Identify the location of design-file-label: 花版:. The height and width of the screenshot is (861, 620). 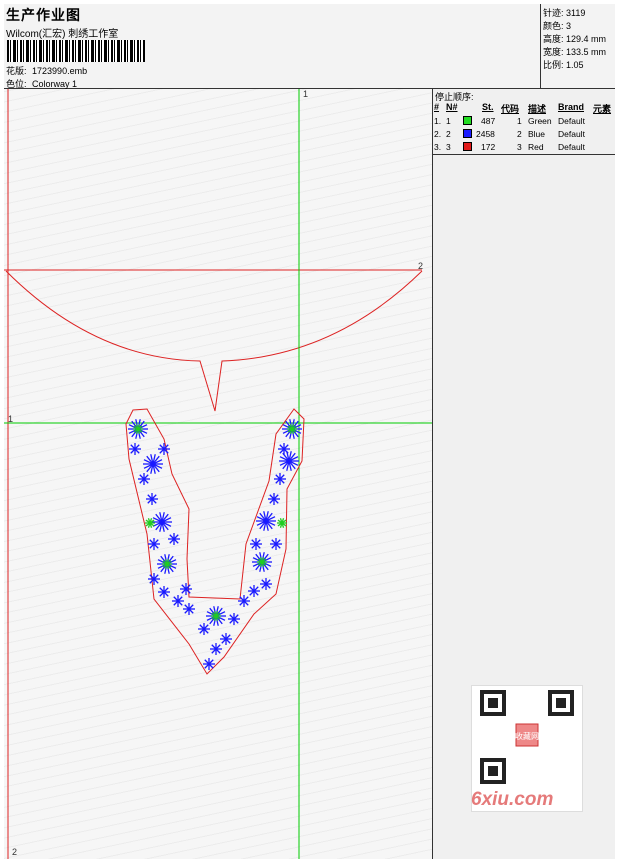
(16, 71).